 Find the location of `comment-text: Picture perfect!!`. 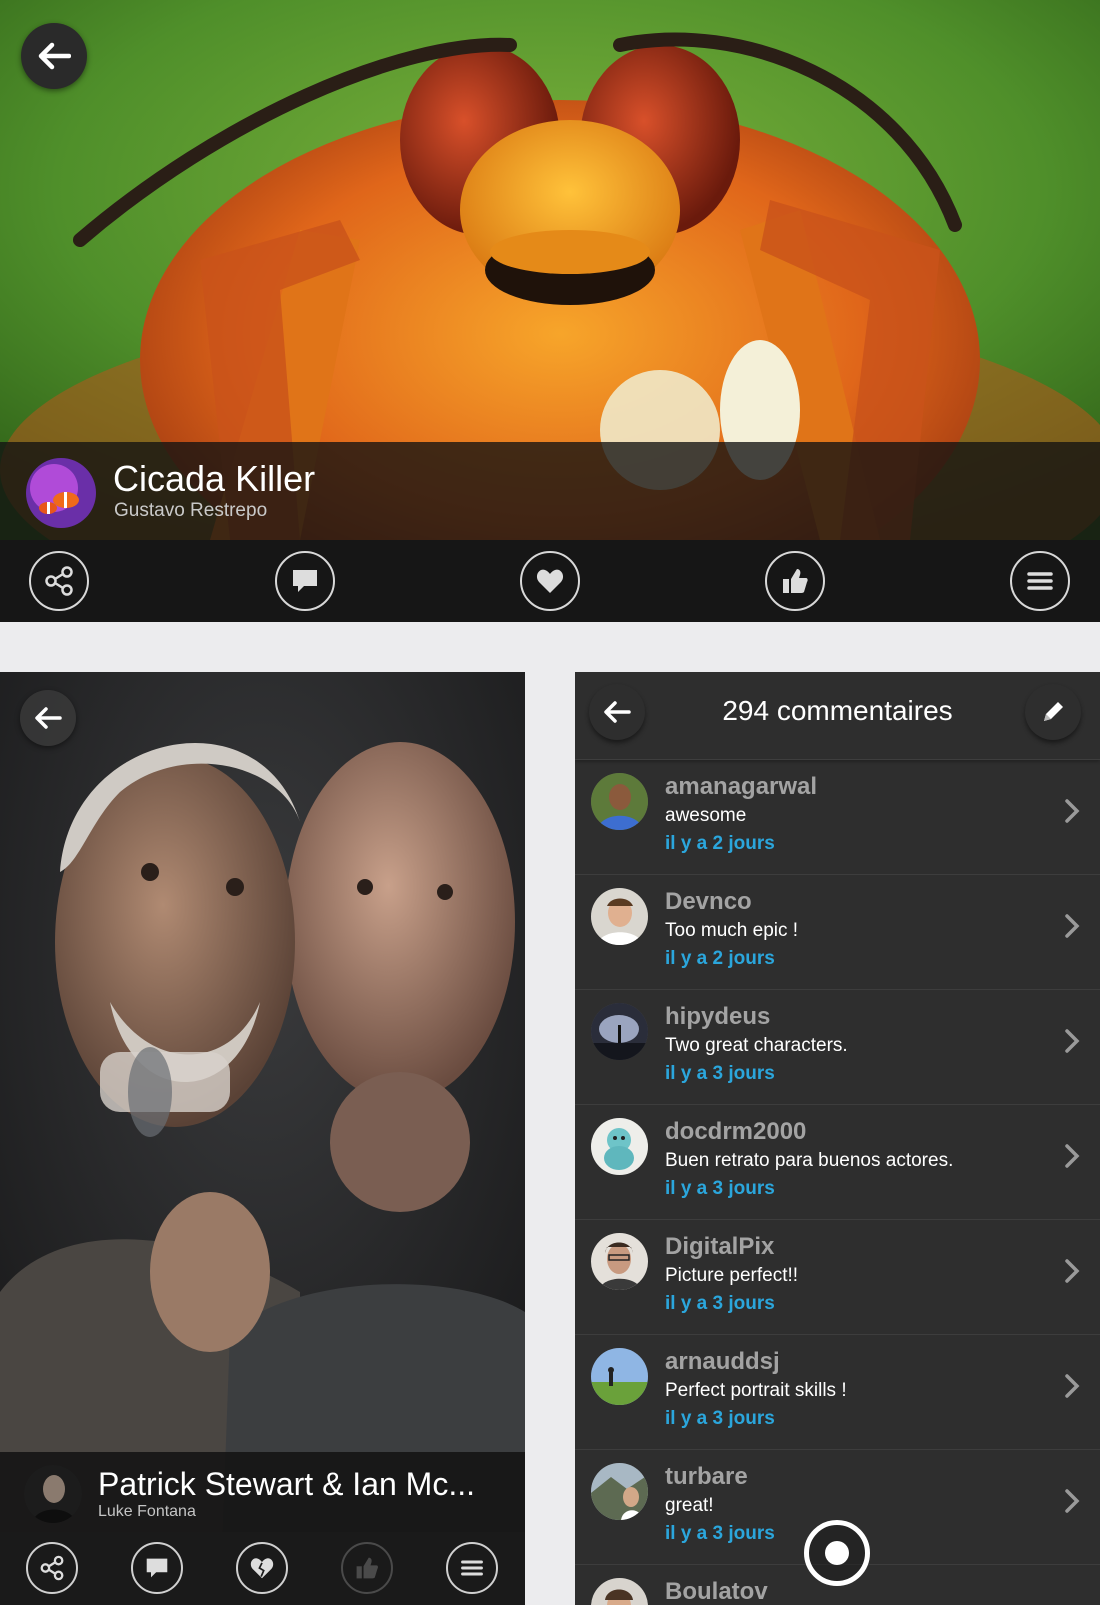

comment-text: Picture perfect!! is located at coordinates (732, 1275).